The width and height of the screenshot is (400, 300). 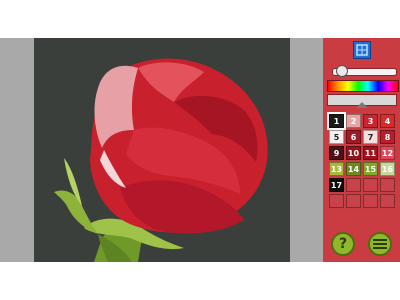 What do you see at coordinates (336, 185) in the screenshot?
I see `palette-color-cell: 17` at bounding box center [336, 185].